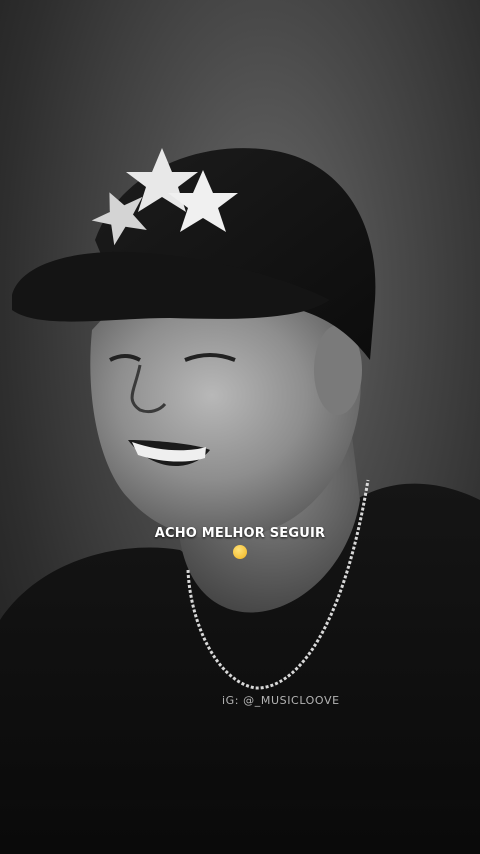 Image resolution: width=480 pixels, height=854 pixels. Describe the element at coordinates (240, 533) in the screenshot. I see `caption-text: ACHO MELHOR SEGUIR` at that location.